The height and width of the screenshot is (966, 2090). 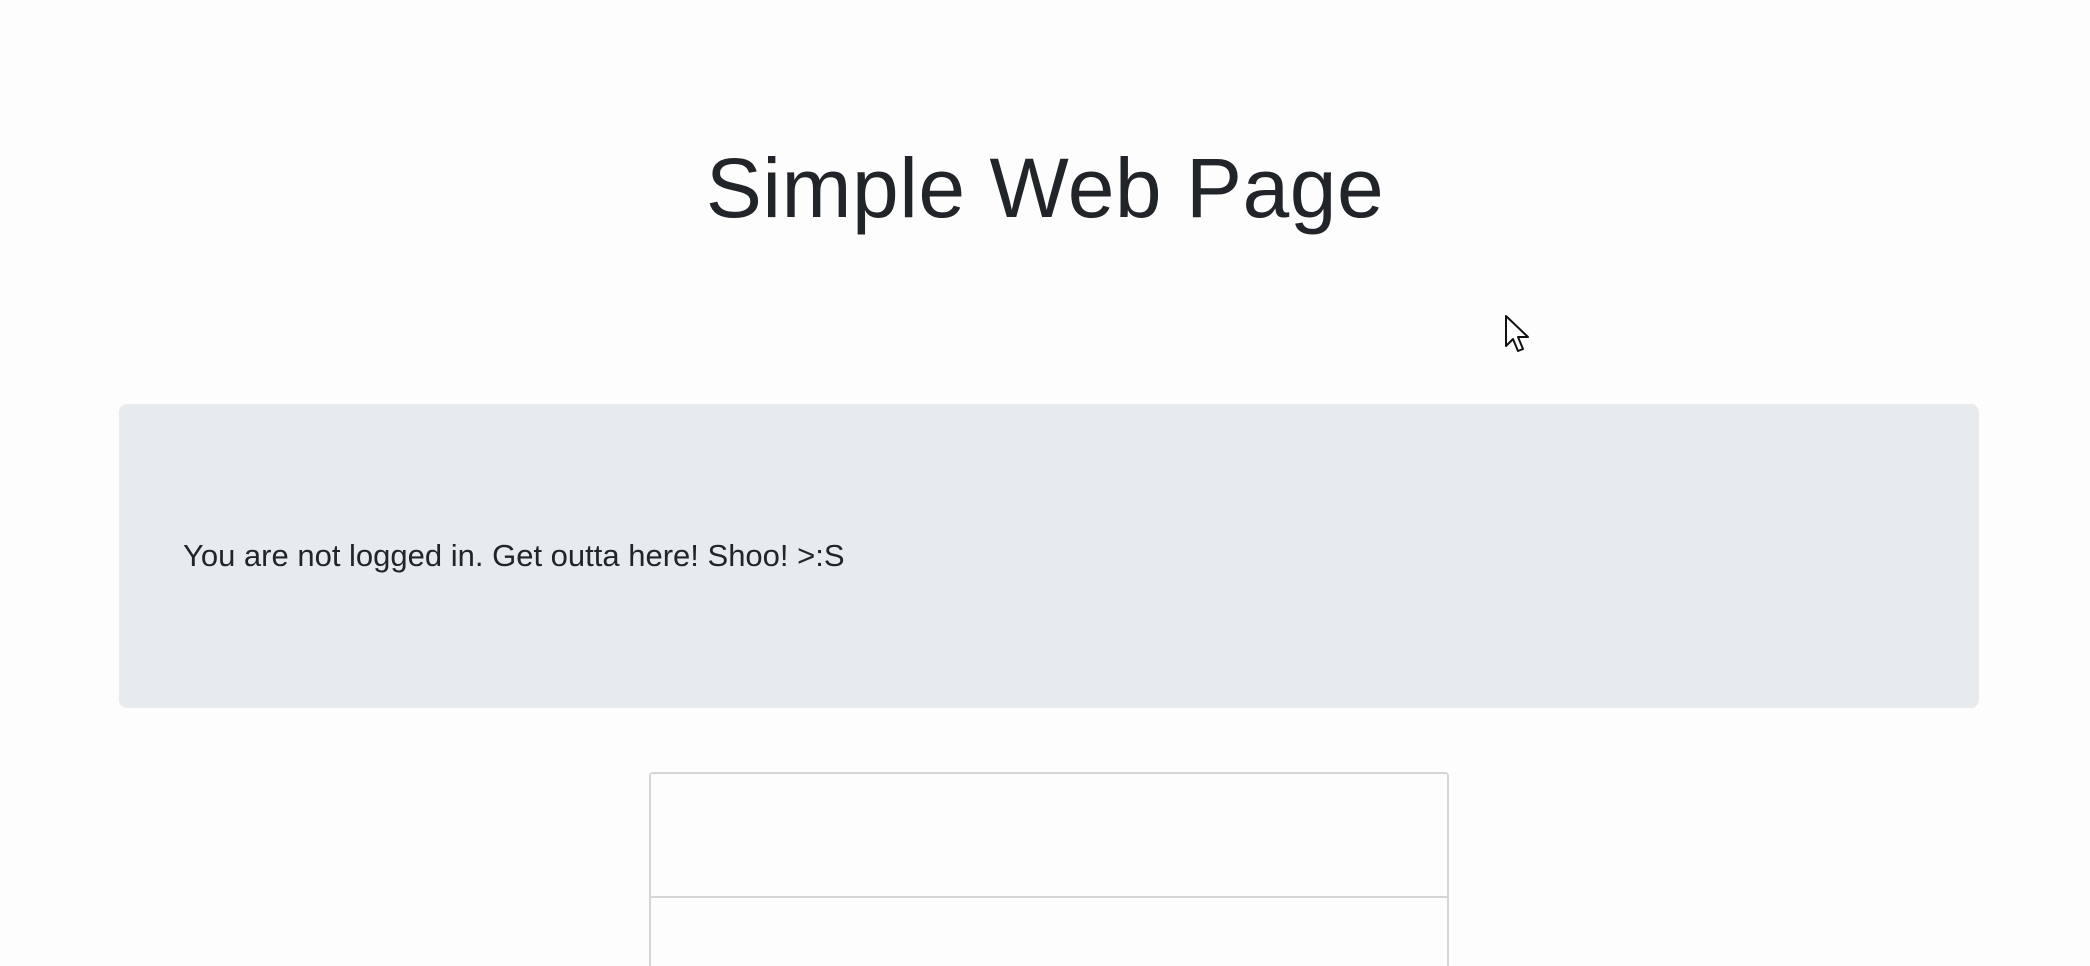 I want to click on page-title: Simple Web Page, so click(x=1045, y=188).